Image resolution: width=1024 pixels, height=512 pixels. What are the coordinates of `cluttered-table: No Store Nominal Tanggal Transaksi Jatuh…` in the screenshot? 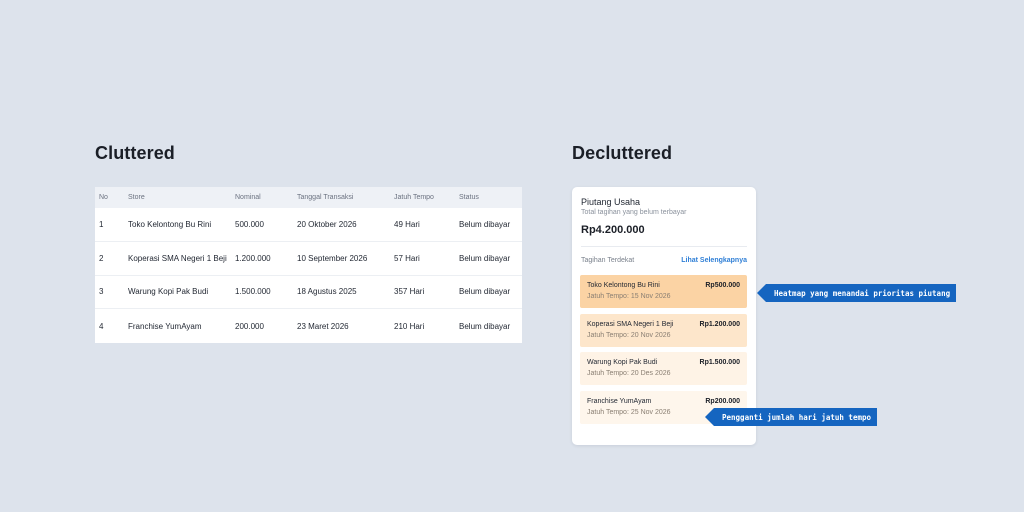 It's located at (308, 265).